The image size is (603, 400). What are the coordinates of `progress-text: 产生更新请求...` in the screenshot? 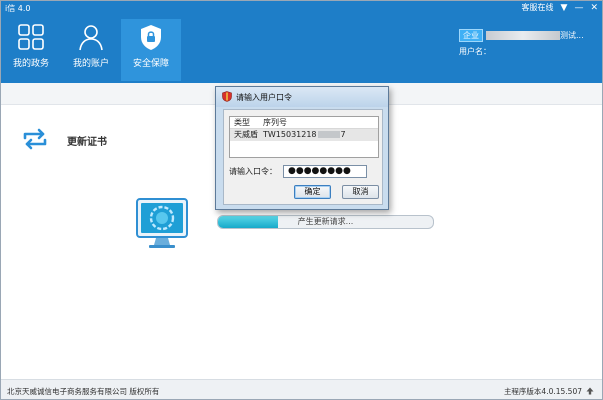 It's located at (325, 221).